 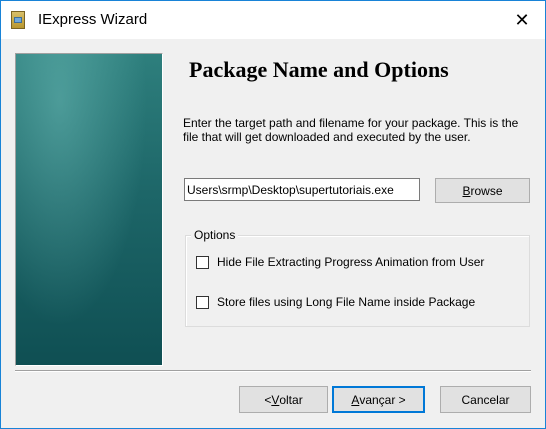 I want to click on options-legend: Options, so click(x=215, y=235).